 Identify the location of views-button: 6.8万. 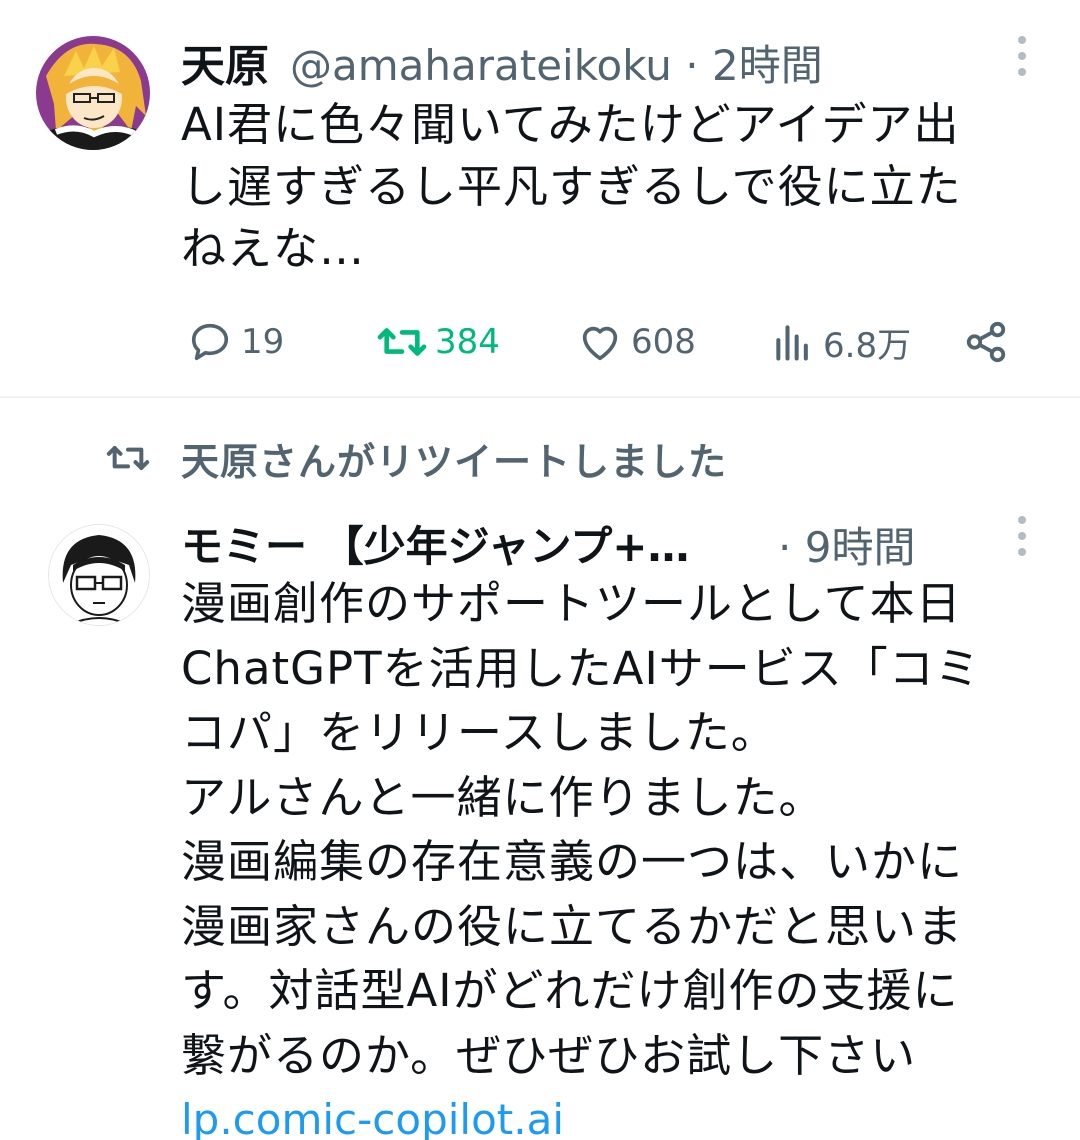
(841, 342).